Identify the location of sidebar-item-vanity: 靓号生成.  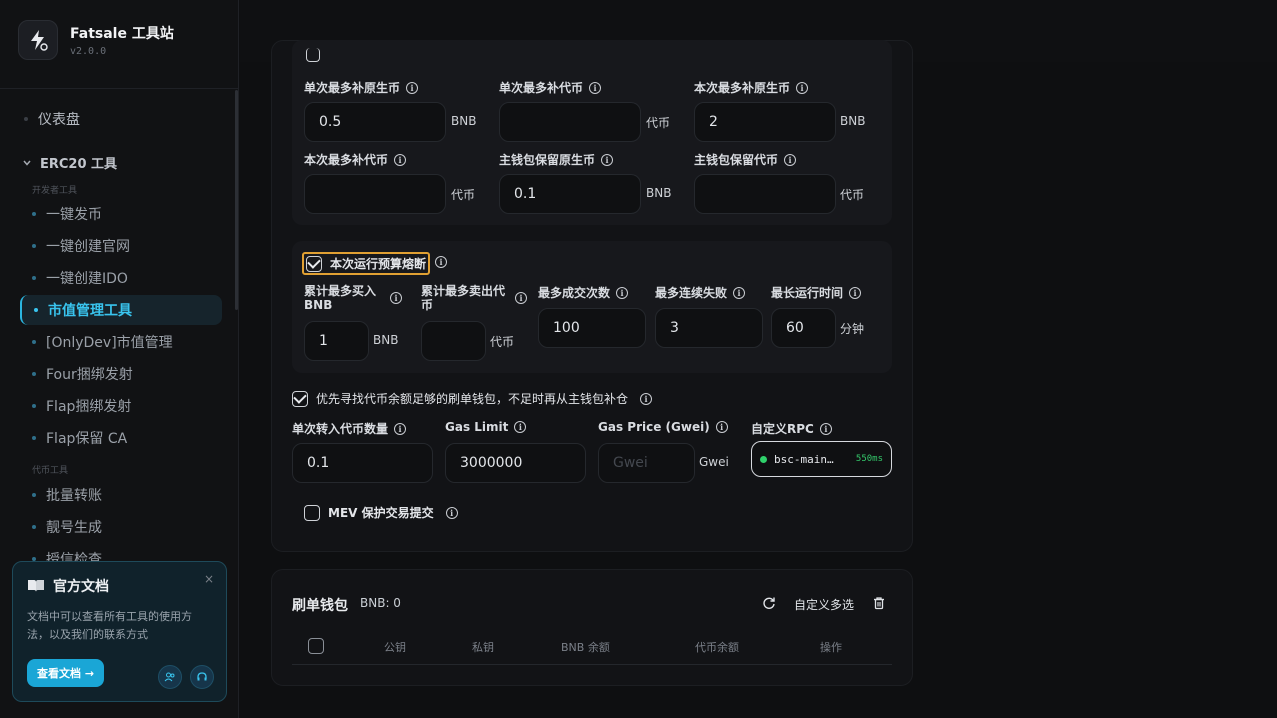
(121, 527).